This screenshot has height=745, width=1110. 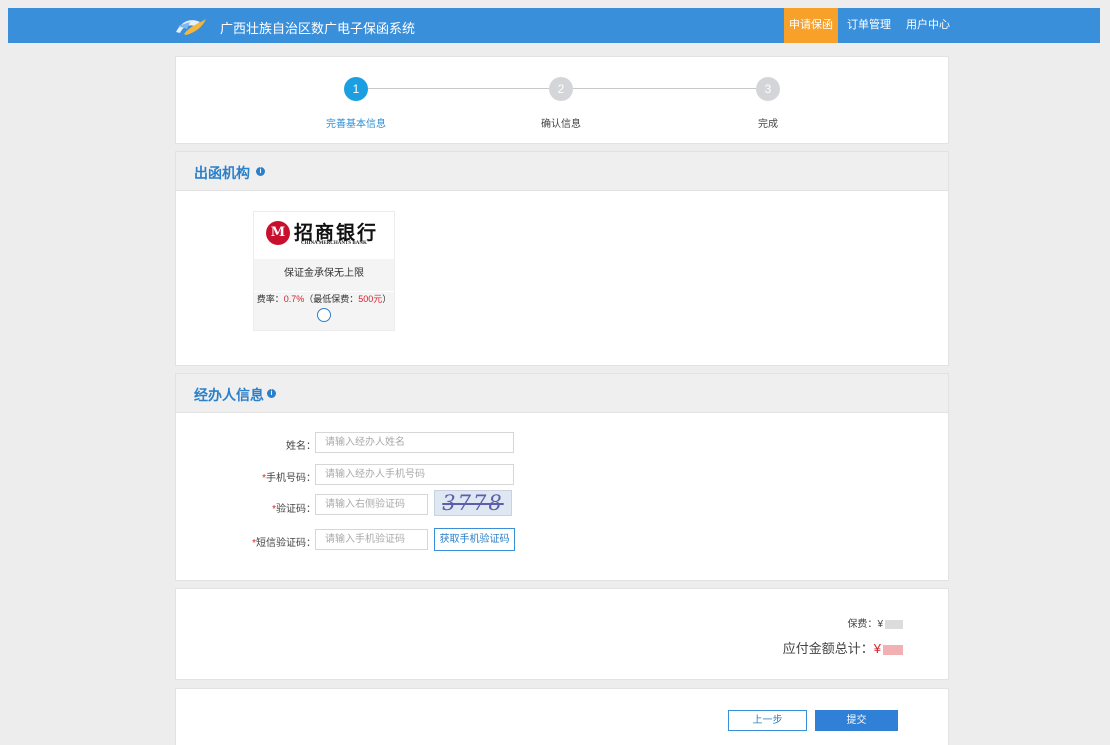 What do you see at coordinates (318, 28) in the screenshot?
I see `system-title: 广西壮族自治区数广电子保函系统` at bounding box center [318, 28].